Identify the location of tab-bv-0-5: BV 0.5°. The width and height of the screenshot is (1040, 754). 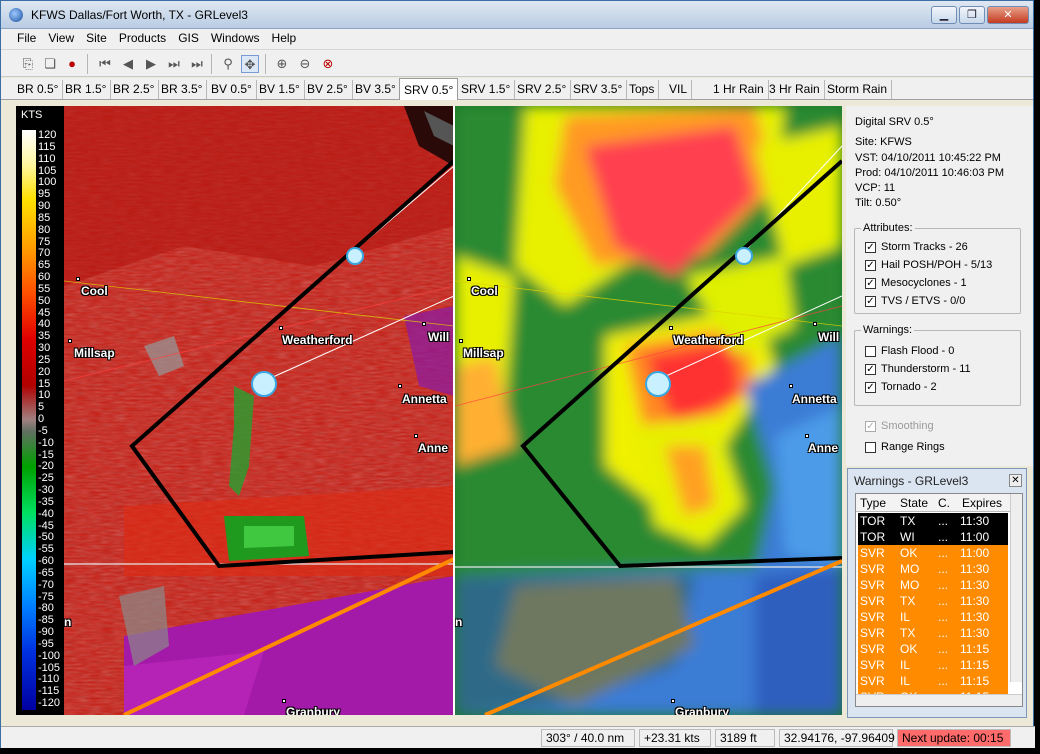
(232, 89).